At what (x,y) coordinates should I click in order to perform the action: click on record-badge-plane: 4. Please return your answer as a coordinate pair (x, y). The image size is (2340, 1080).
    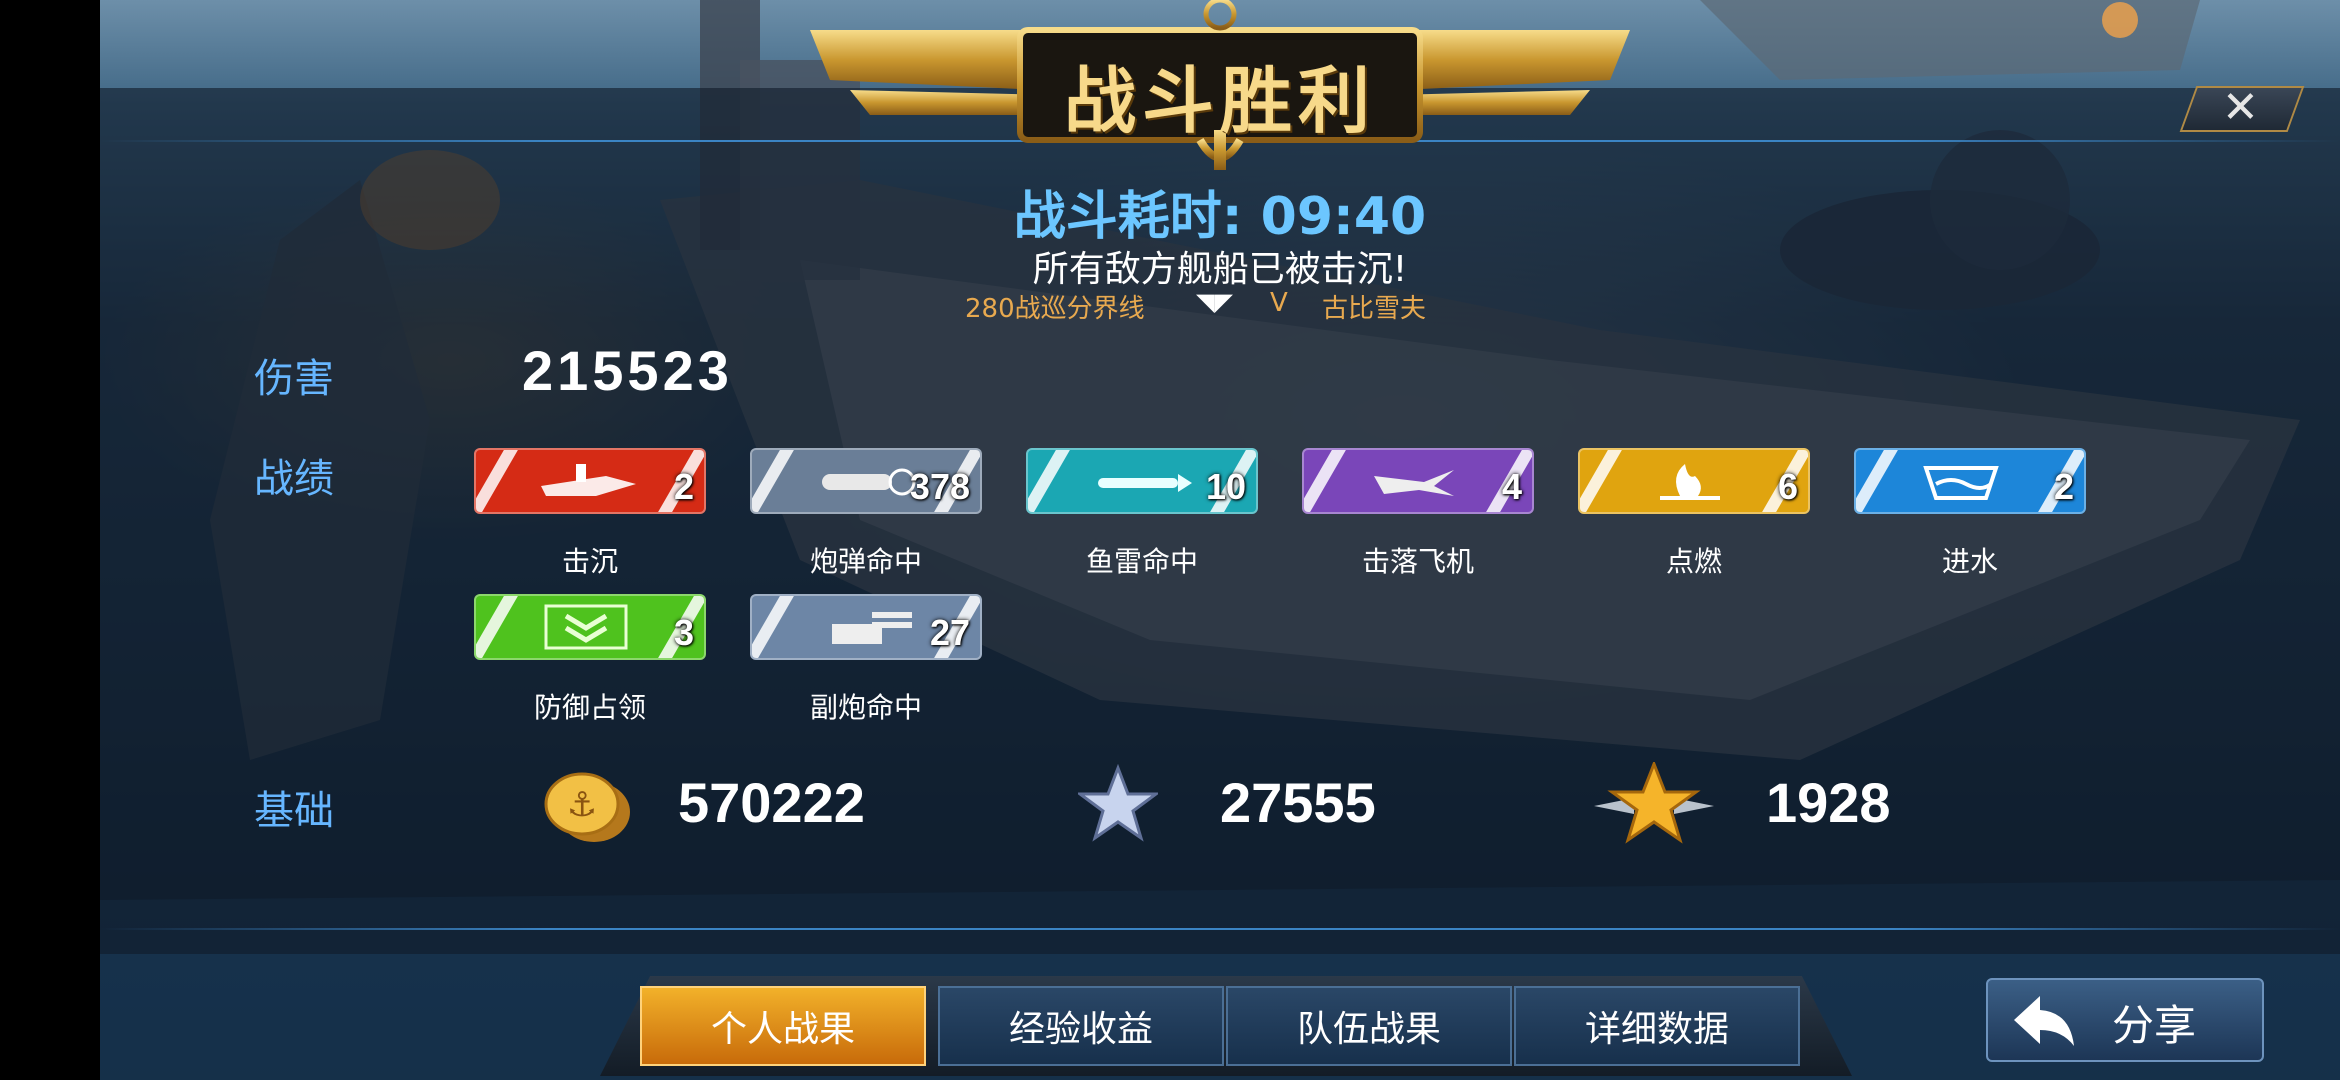
    Looking at the image, I should click on (1418, 481).